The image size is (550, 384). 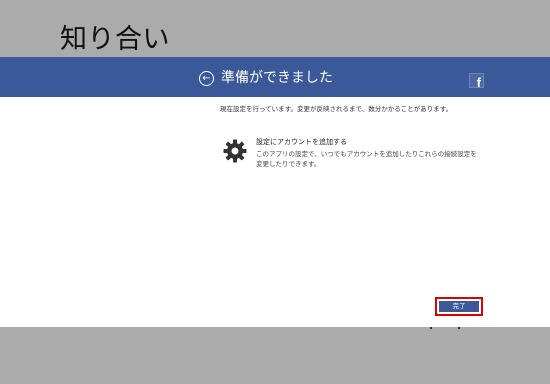 What do you see at coordinates (115, 39) in the screenshot?
I see `app-title: 知り合い` at bounding box center [115, 39].